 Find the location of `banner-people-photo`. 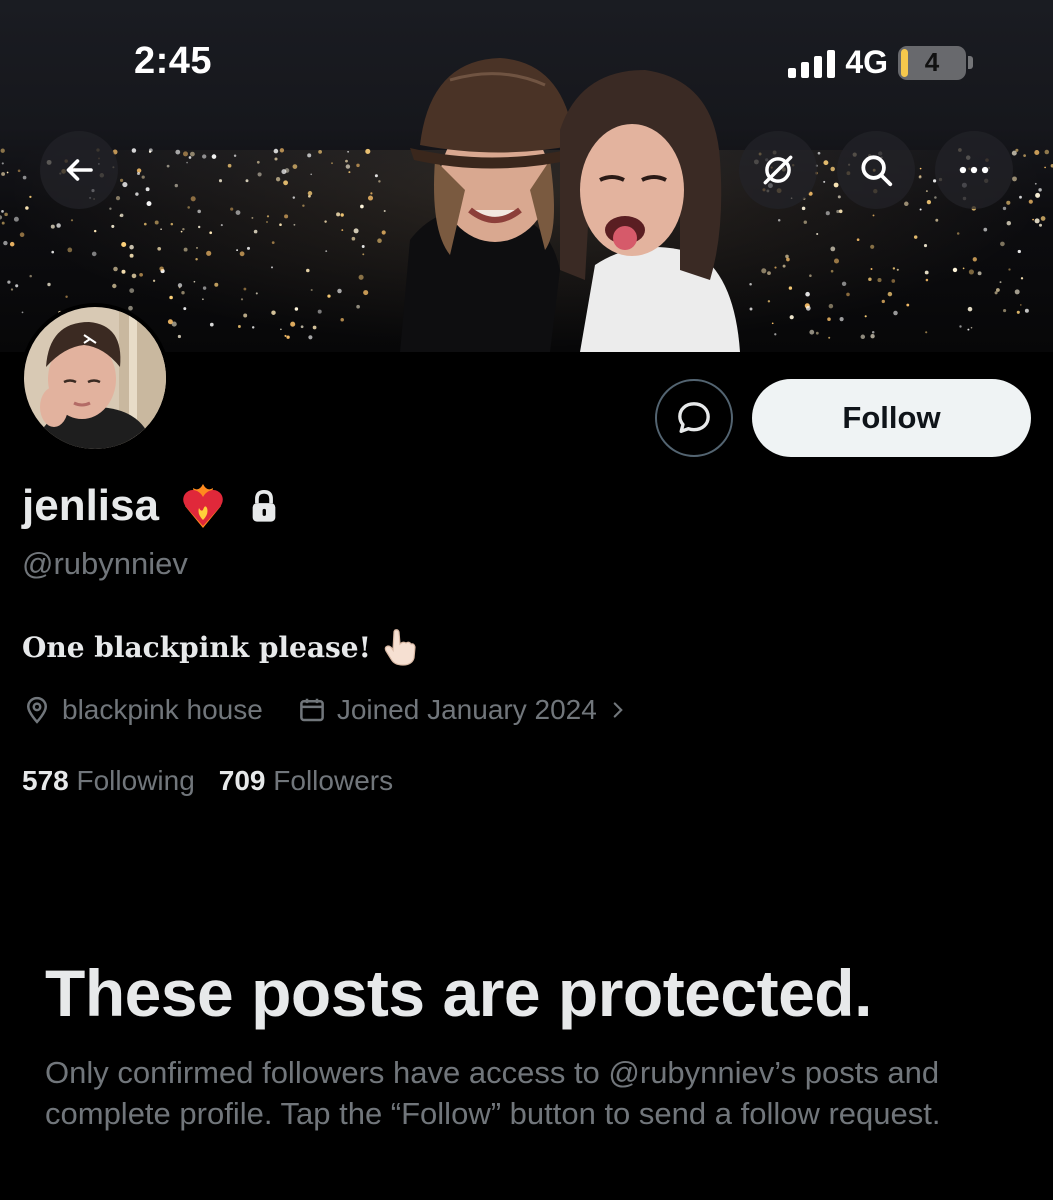

banner-people-photo is located at coordinates (570, 205).